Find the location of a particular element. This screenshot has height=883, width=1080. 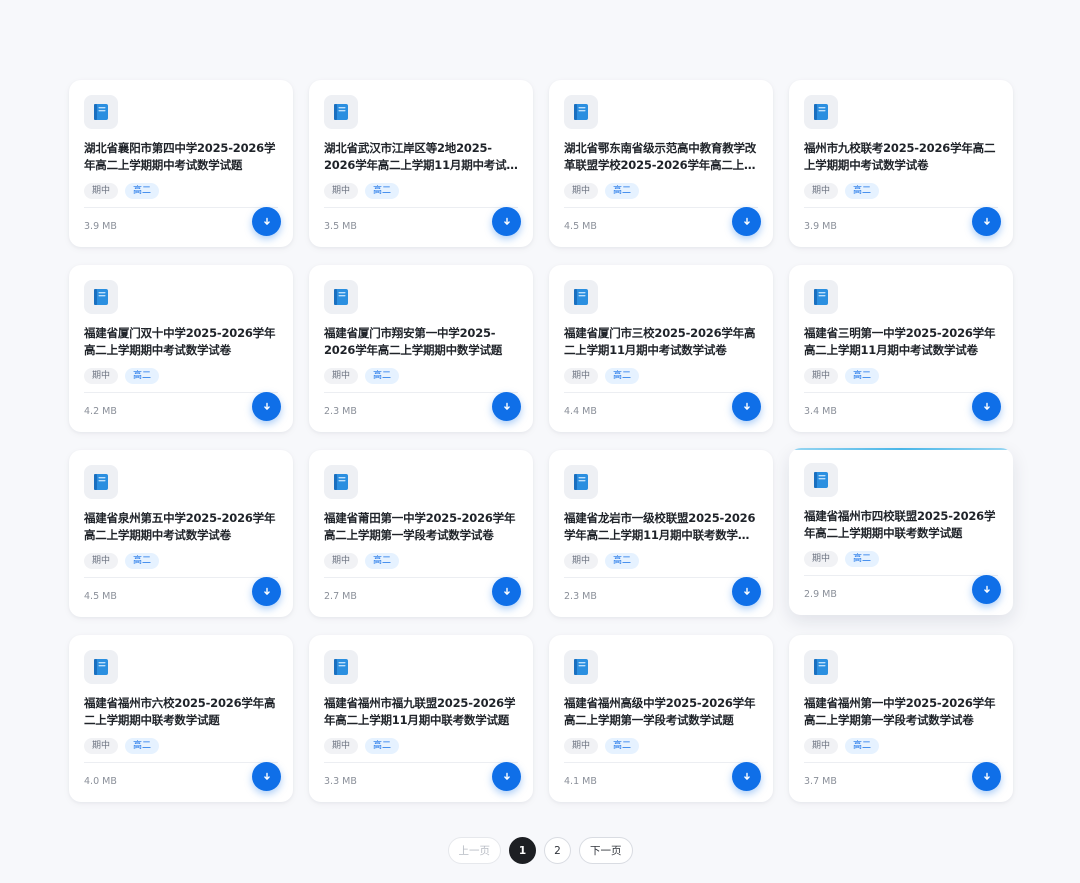

file-title: 福建省福州市福九联盟2025-2026学年高二上学期11月期中联考数学试题 is located at coordinates (421, 712).